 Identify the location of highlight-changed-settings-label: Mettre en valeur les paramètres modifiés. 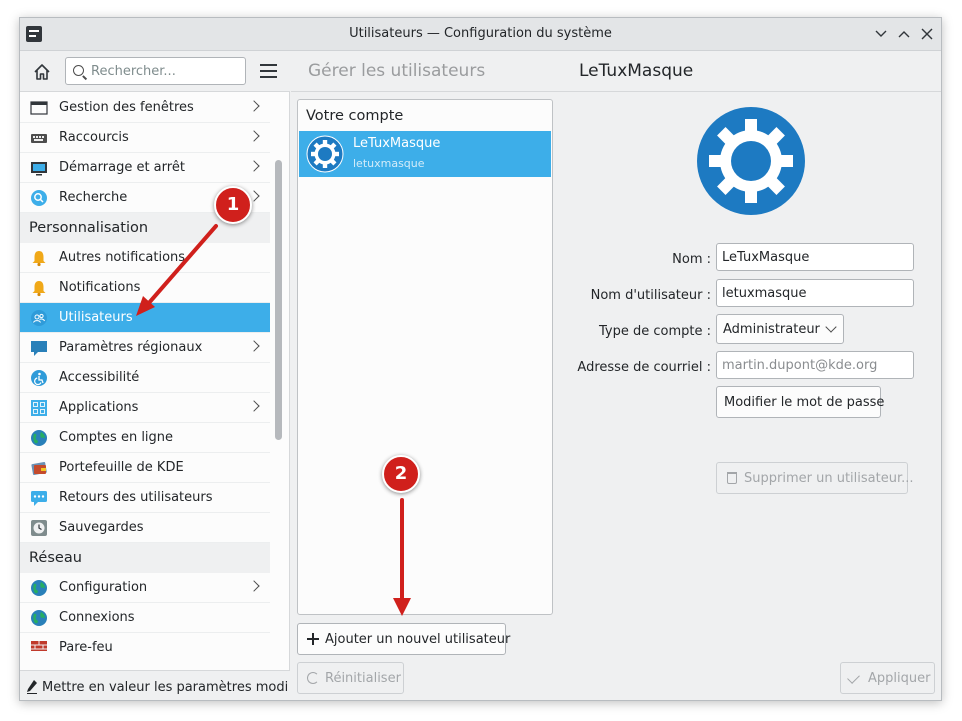
(165, 687).